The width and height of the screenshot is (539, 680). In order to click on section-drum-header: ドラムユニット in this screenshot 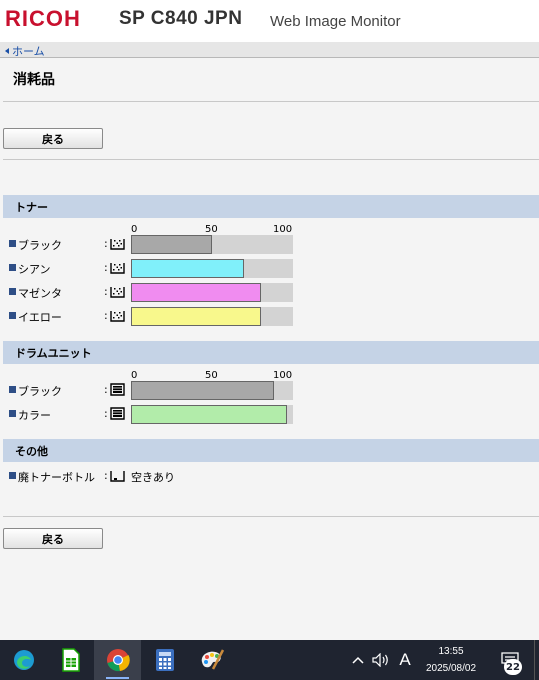, I will do `click(271, 352)`.